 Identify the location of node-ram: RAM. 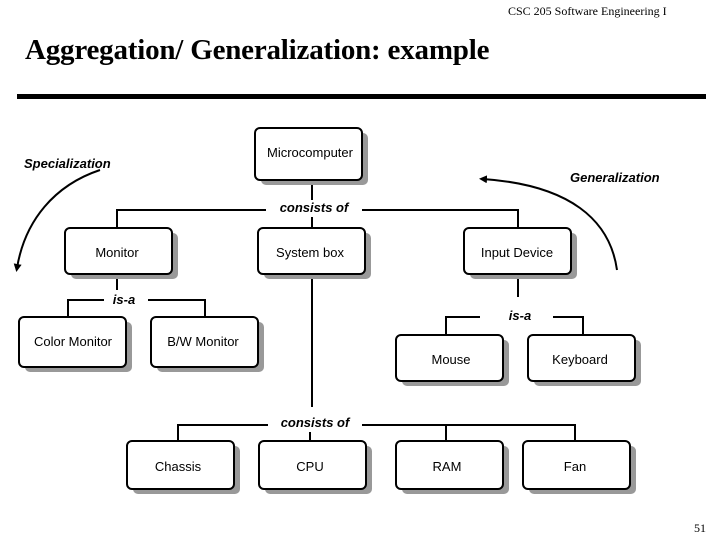
(452, 467).